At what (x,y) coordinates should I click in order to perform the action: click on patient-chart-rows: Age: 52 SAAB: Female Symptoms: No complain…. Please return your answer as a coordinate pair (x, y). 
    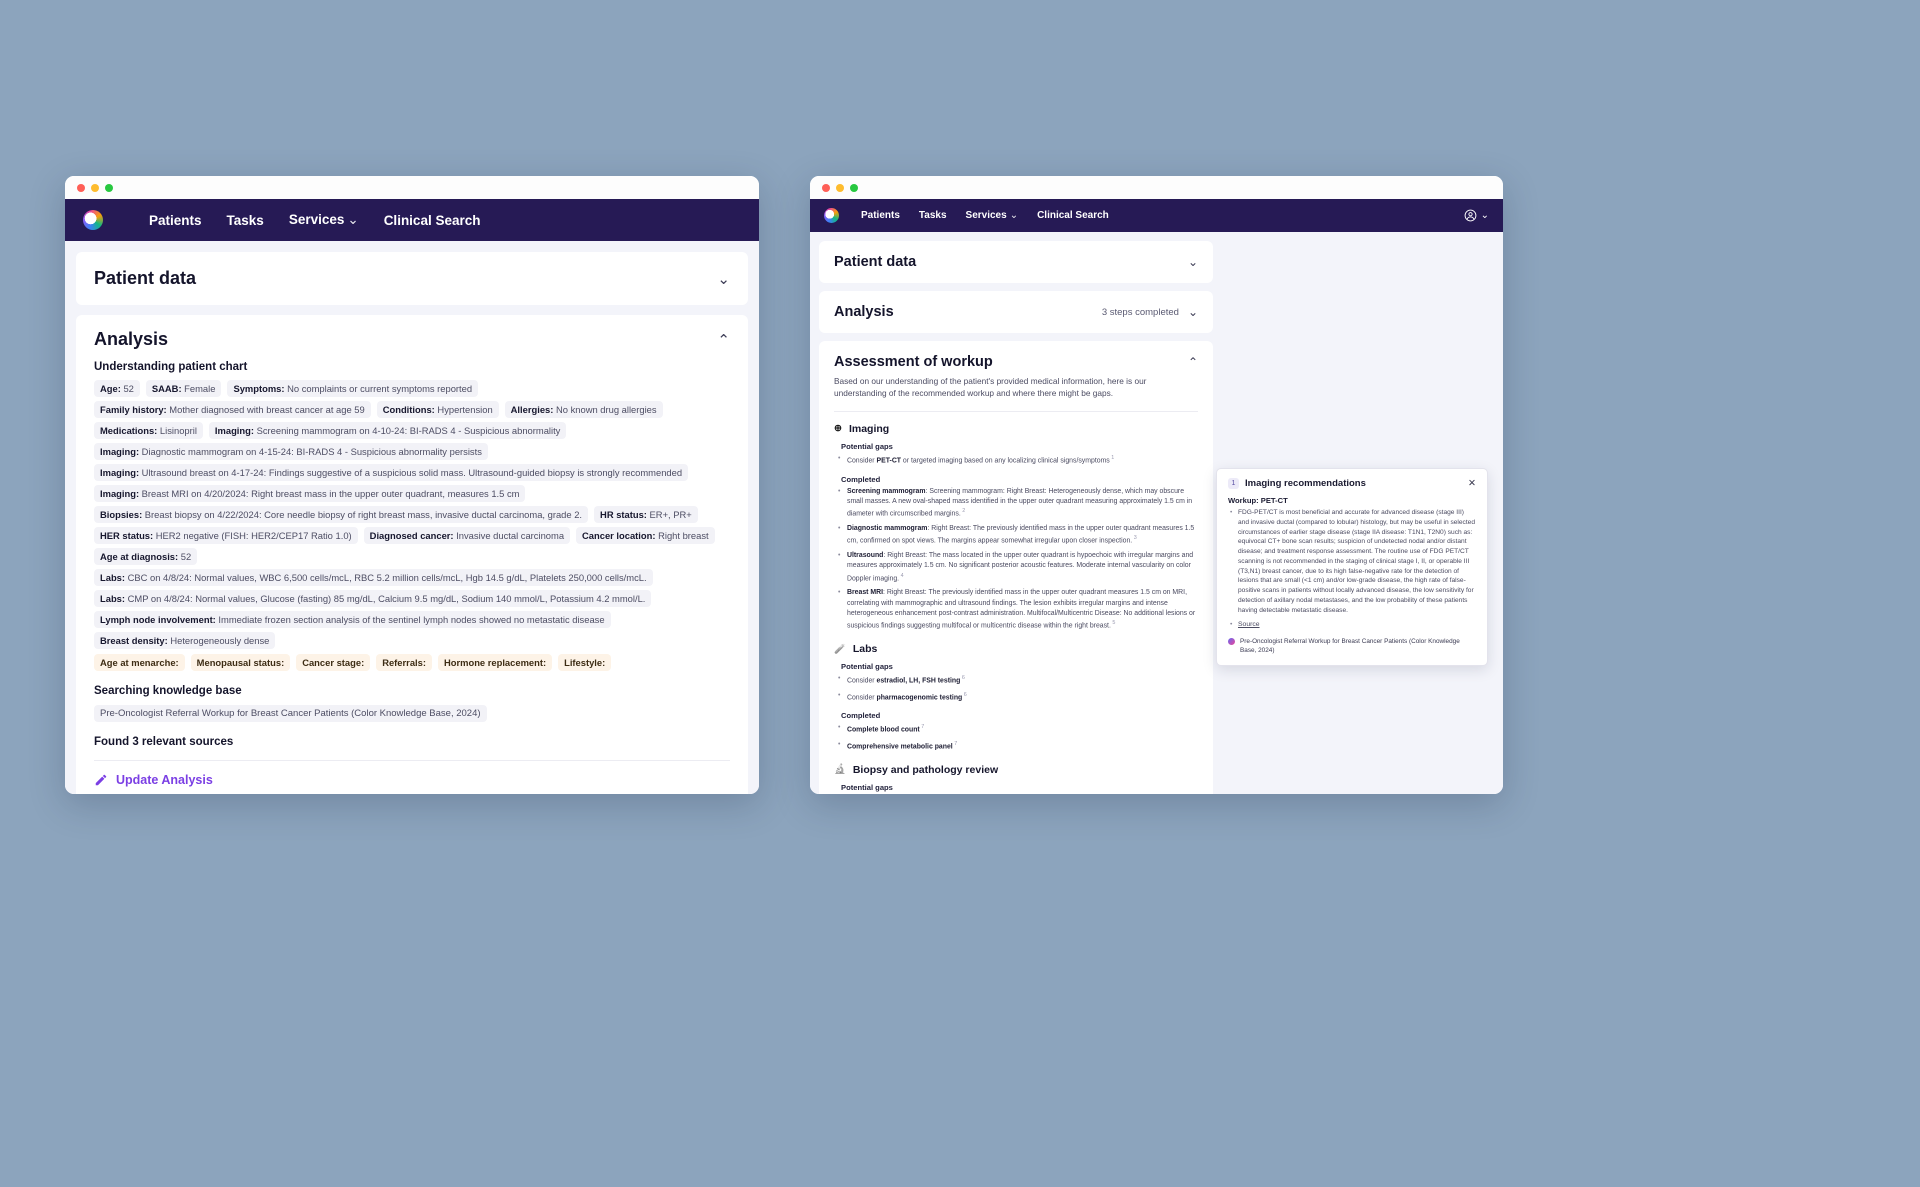
    Looking at the image, I should click on (412, 514).